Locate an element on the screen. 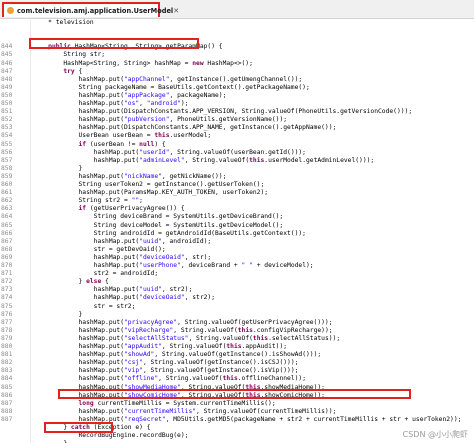 This screenshot has width=474, height=443. line-number: 879 is located at coordinates (7, 338).